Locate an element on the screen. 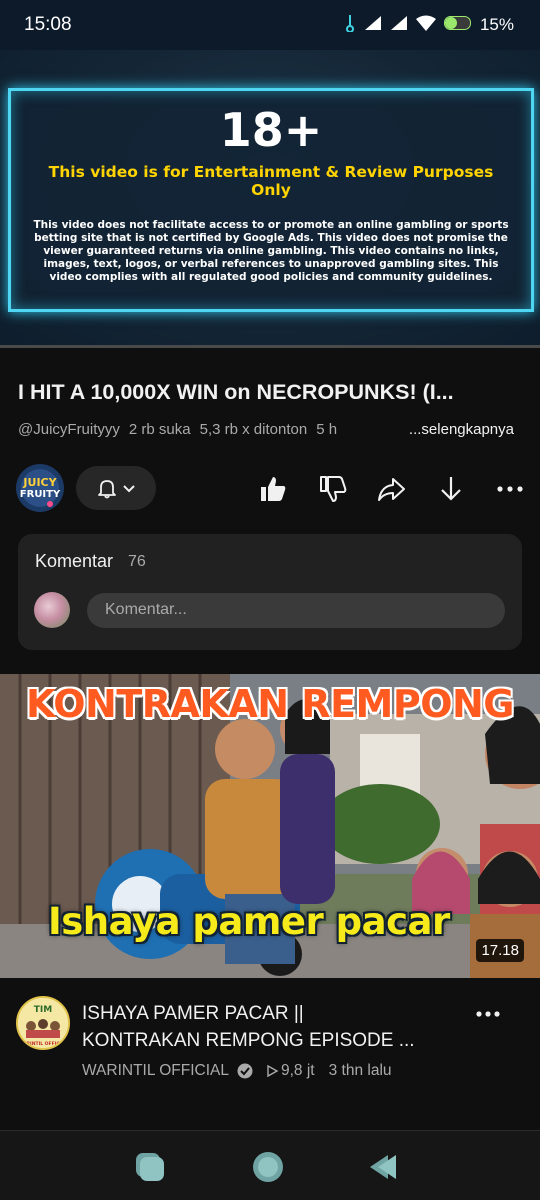 Image resolution: width=540 pixels, height=1200 pixels. warintil-logo: TIM WARINTIL OFFICIAL is located at coordinates (43, 1023).